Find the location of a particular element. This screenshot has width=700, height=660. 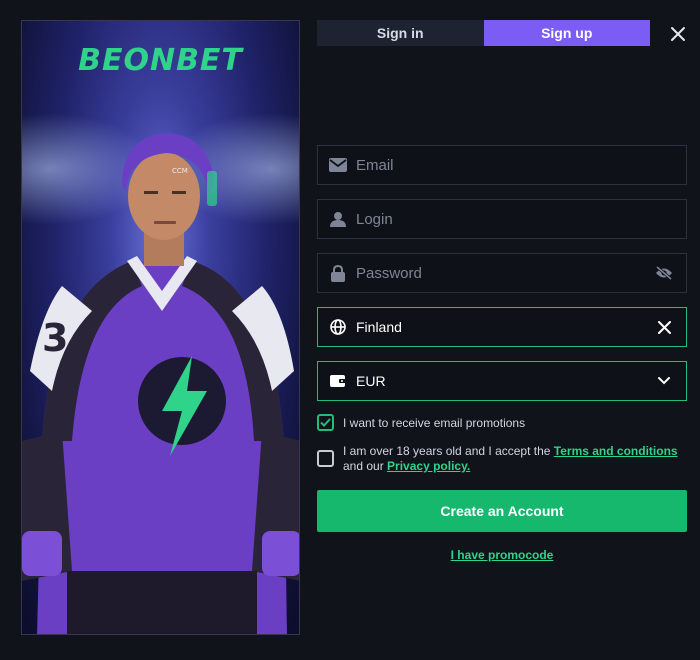

privacy-link: Privacy policy. is located at coordinates (428, 466).